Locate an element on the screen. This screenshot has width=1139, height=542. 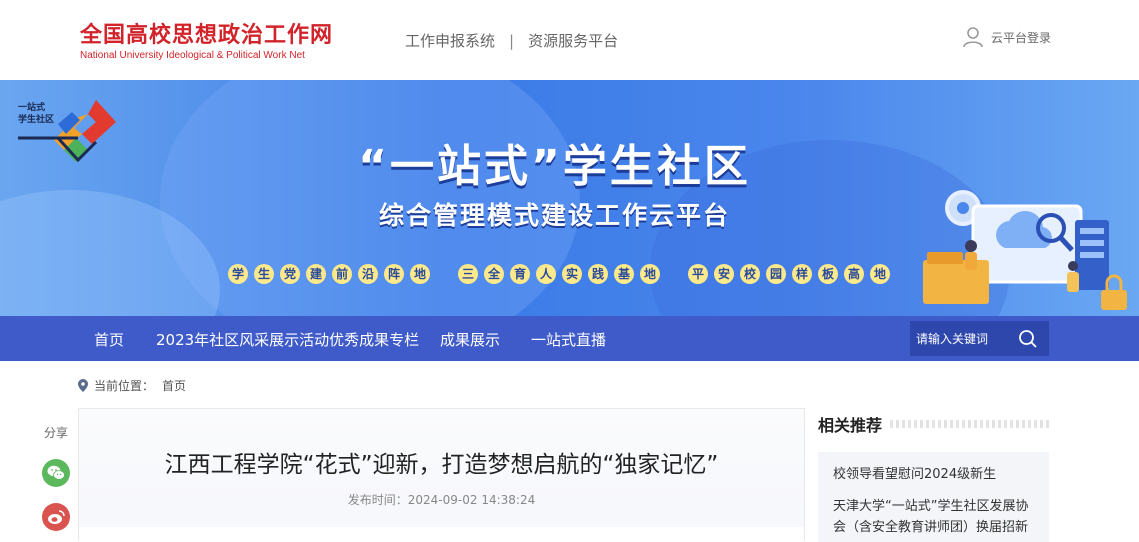
cloud-platform-illustration is located at coordinates (1025, 250).